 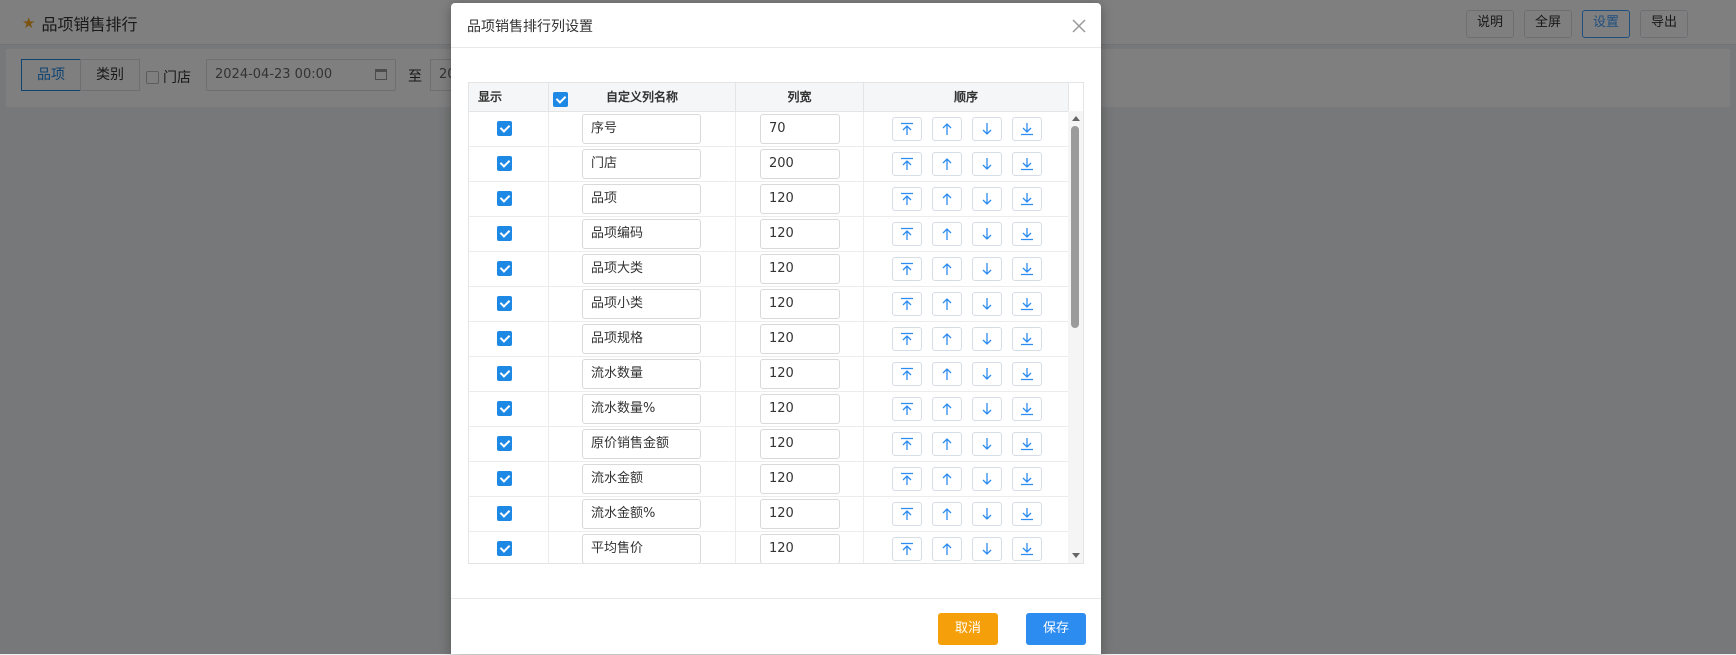 I want to click on table-scrollbar, so click(x=1075, y=337).